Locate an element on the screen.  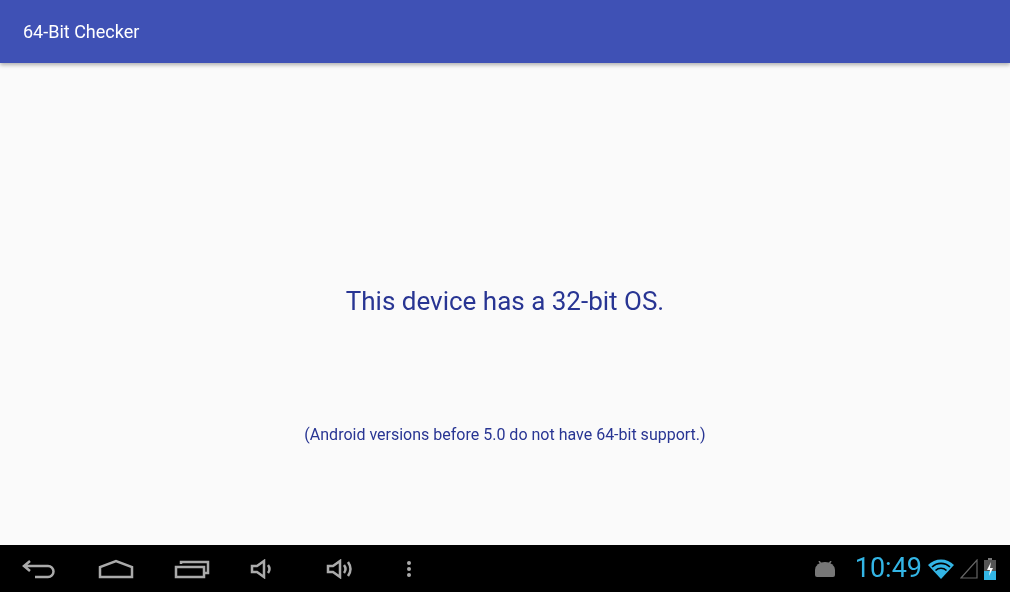
volume-up-icon is located at coordinates (340, 568).